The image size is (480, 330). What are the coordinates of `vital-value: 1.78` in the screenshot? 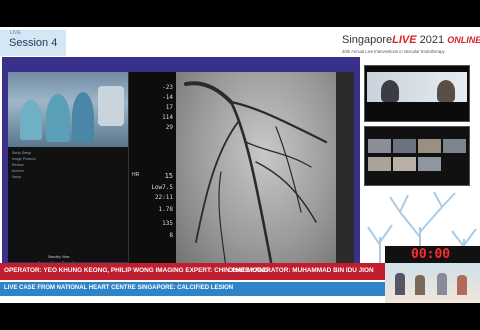 It's located at (165, 209).